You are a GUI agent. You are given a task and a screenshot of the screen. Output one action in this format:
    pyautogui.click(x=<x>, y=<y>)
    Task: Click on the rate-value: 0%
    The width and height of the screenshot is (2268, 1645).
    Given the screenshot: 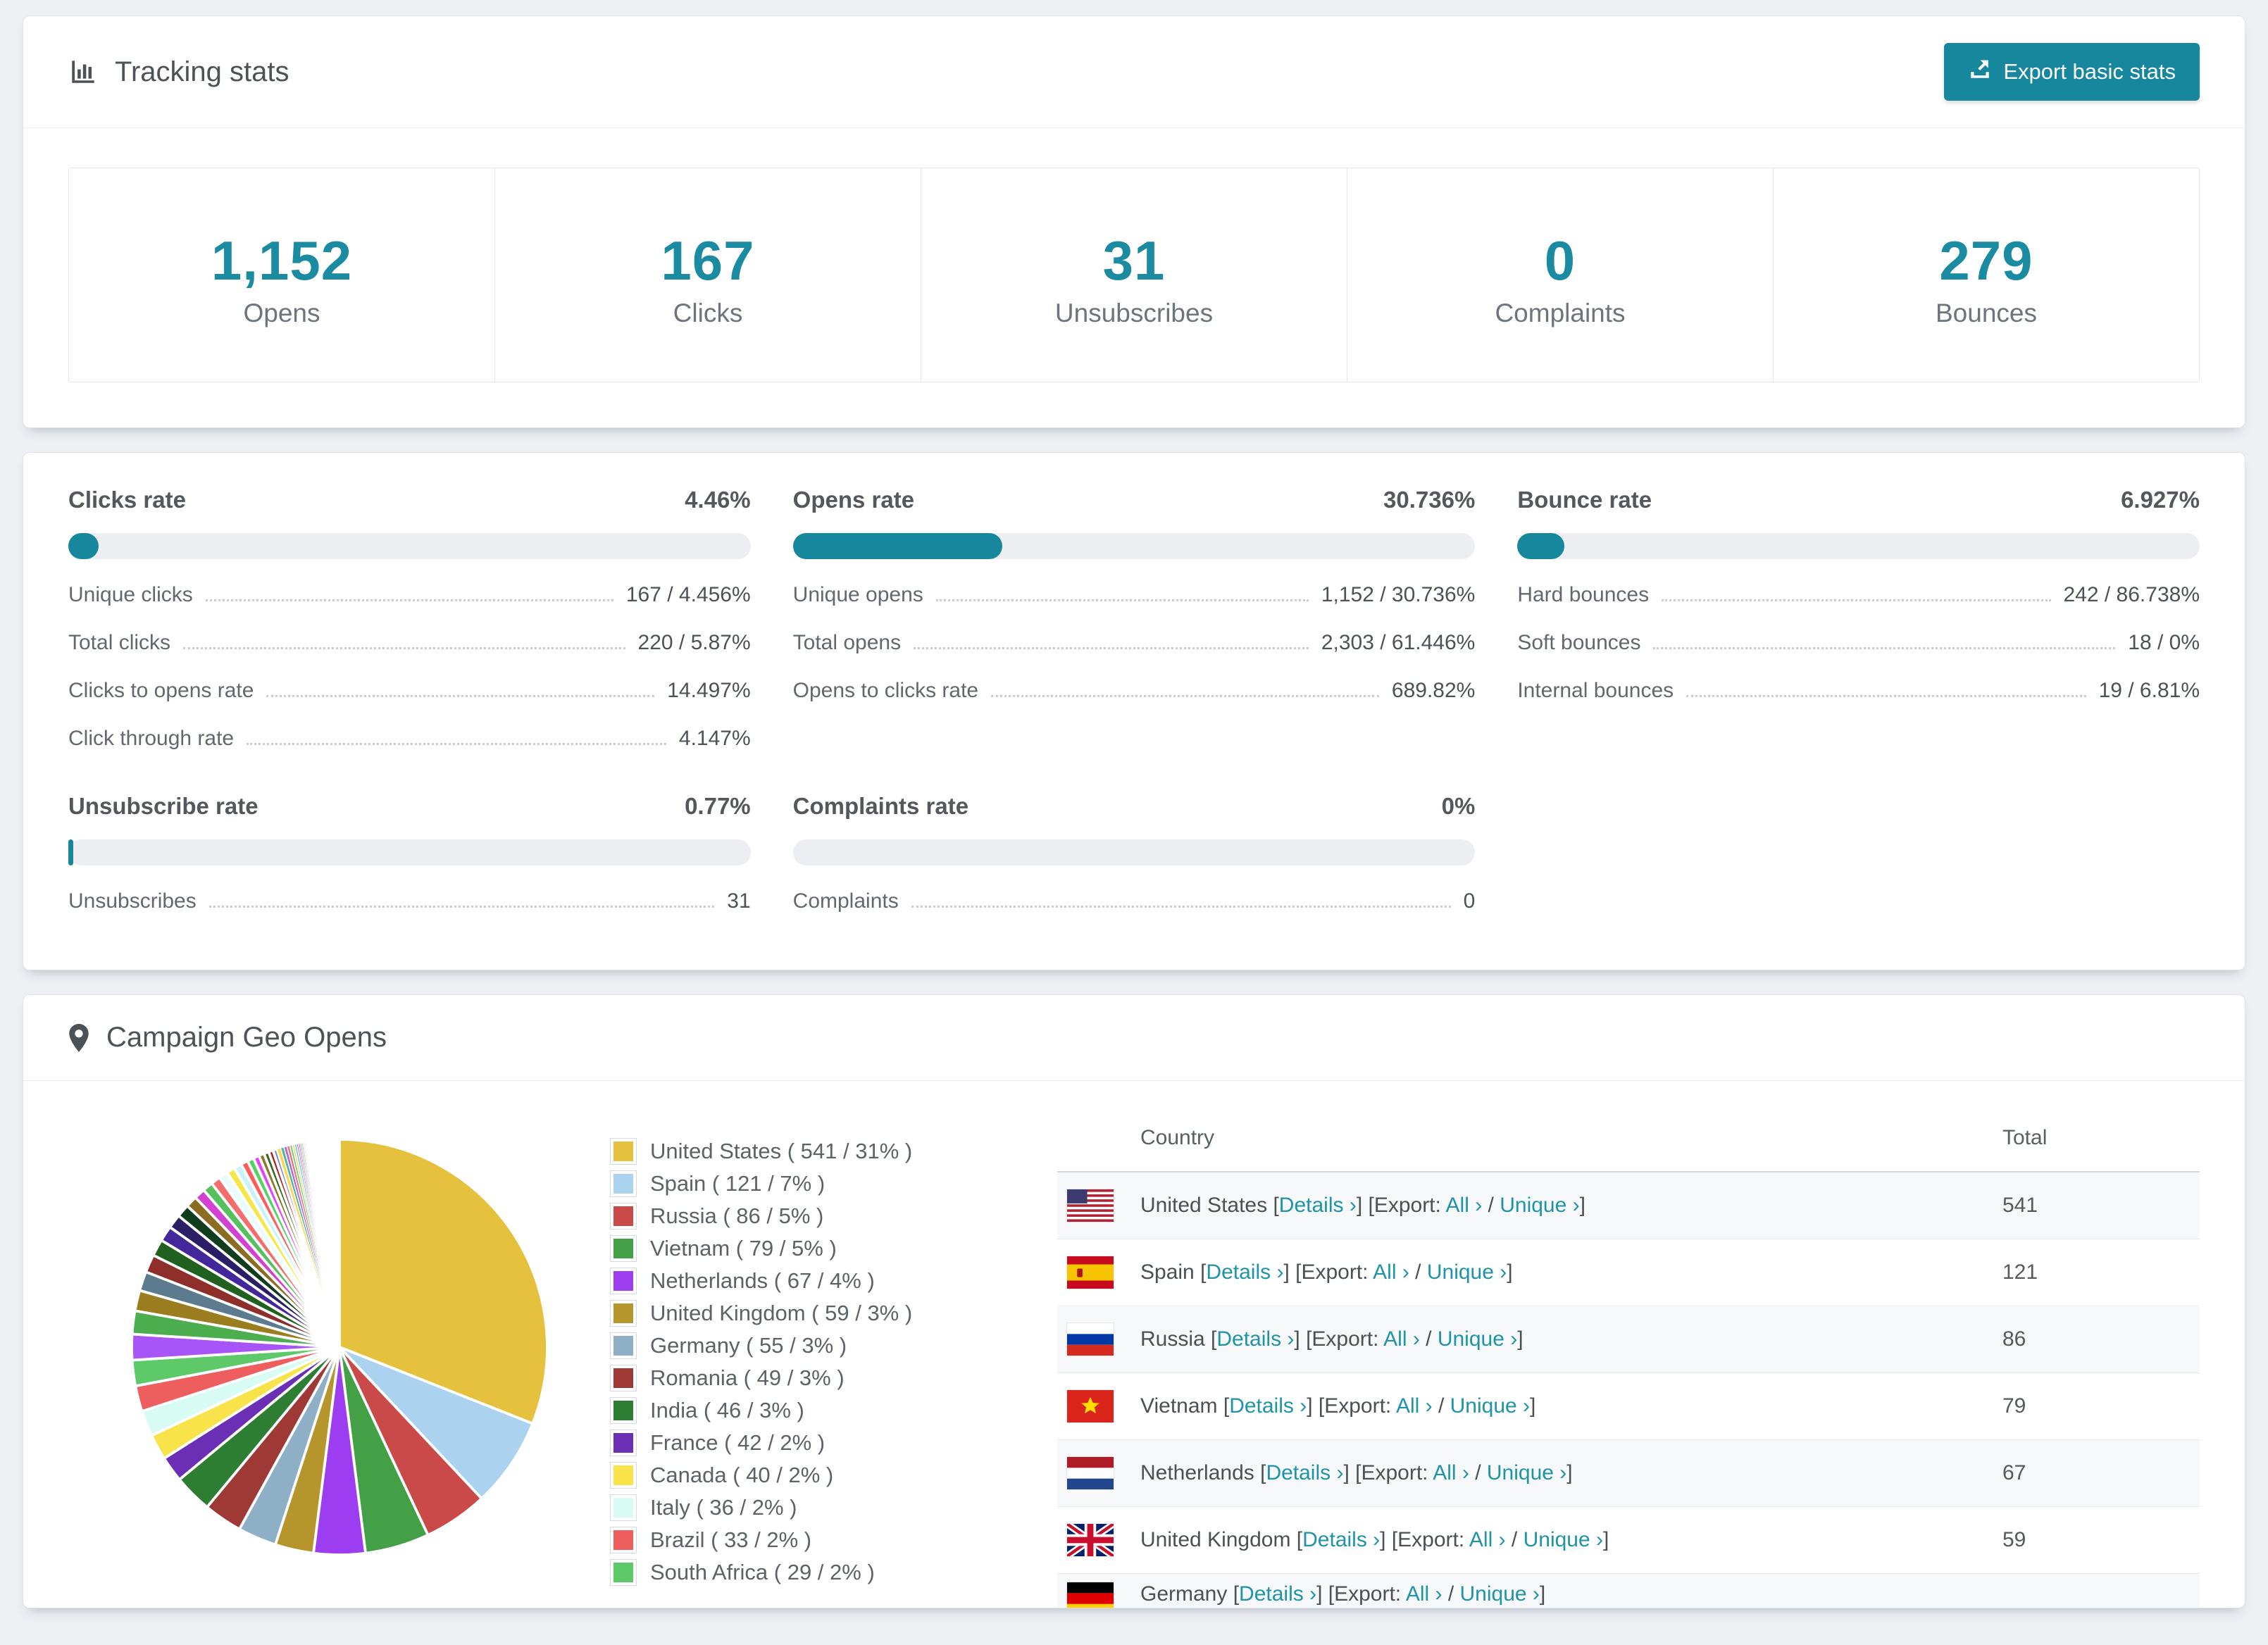 What is the action you would take?
    pyautogui.click(x=1459, y=806)
    